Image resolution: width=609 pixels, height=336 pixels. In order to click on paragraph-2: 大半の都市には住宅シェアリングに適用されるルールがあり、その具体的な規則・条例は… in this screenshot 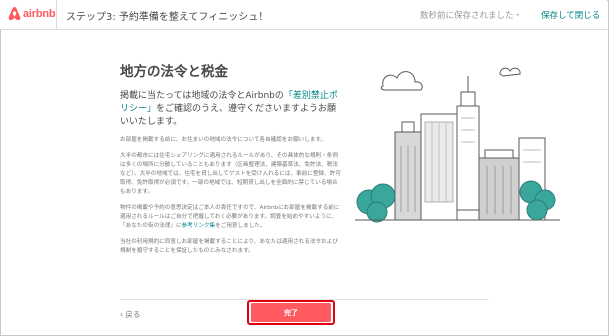, I will do `click(230, 174)`.